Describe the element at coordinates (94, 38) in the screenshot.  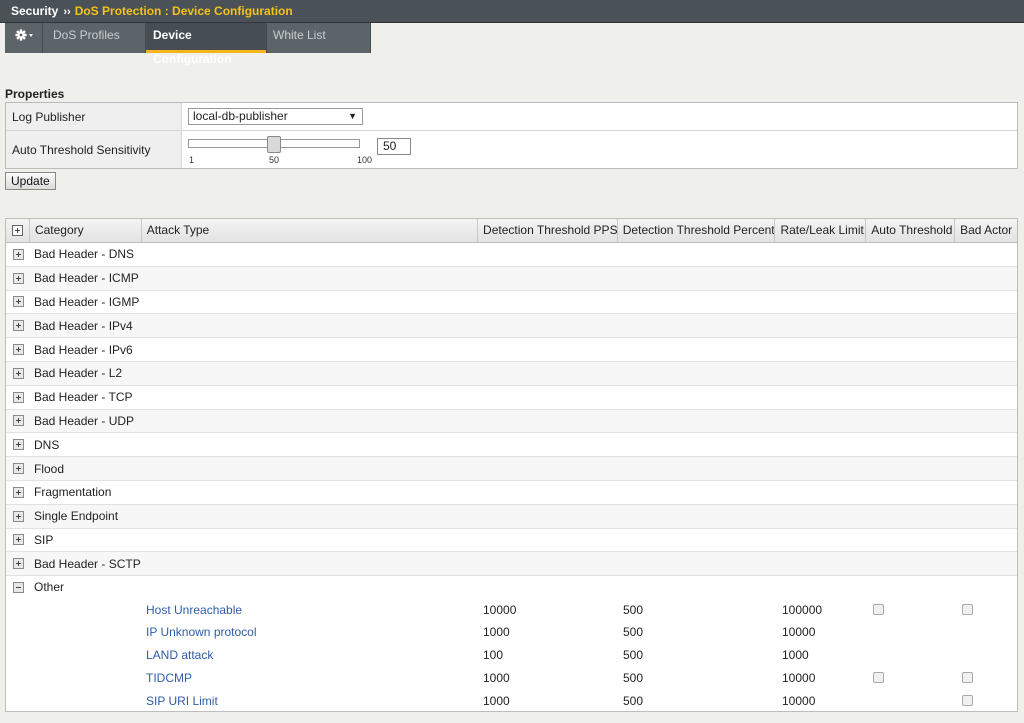
I see `tab-dos-profiles: DoS Profiles` at that location.